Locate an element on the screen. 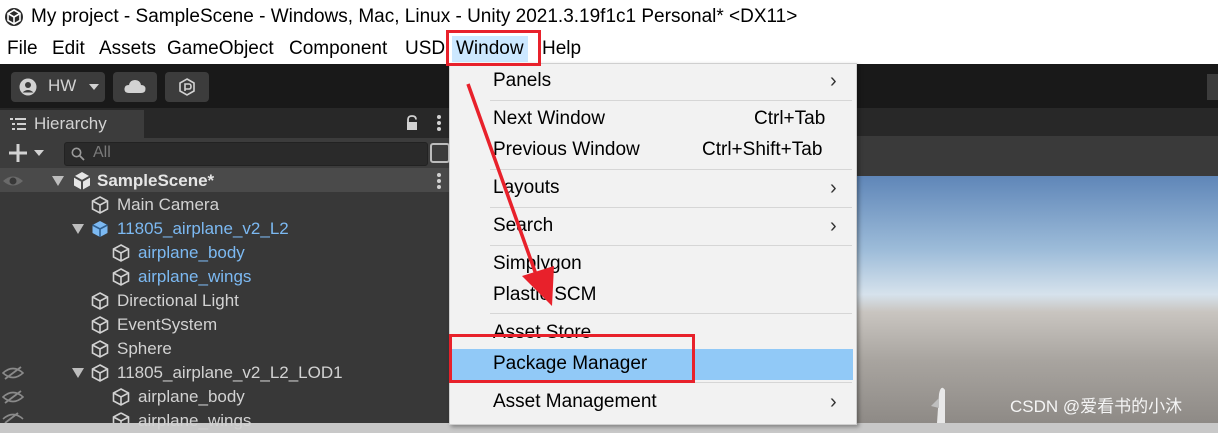 The height and width of the screenshot is (433, 1218). menu-edit: Edit is located at coordinates (68, 49).